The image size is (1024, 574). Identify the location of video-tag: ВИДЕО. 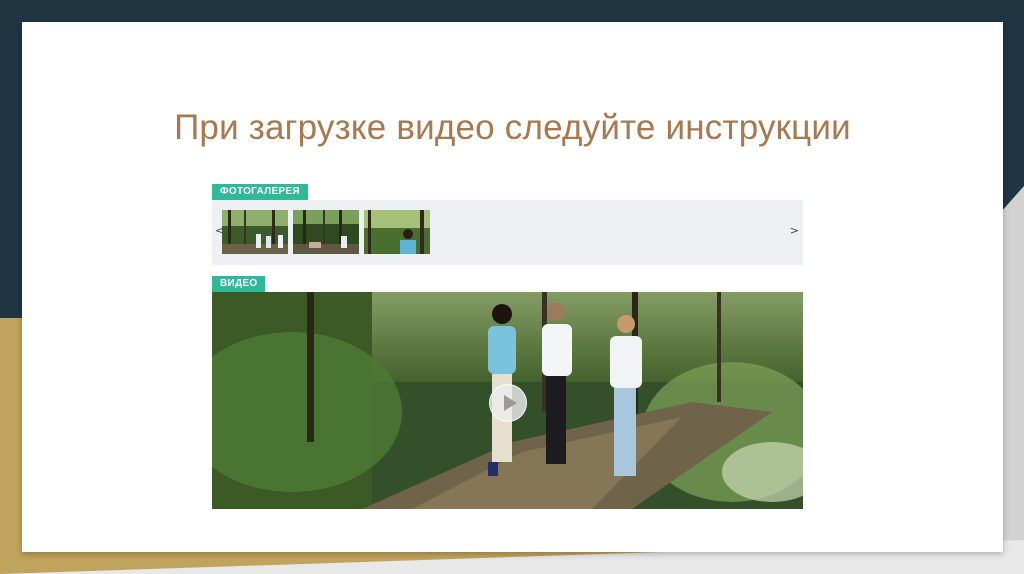
(239, 284).